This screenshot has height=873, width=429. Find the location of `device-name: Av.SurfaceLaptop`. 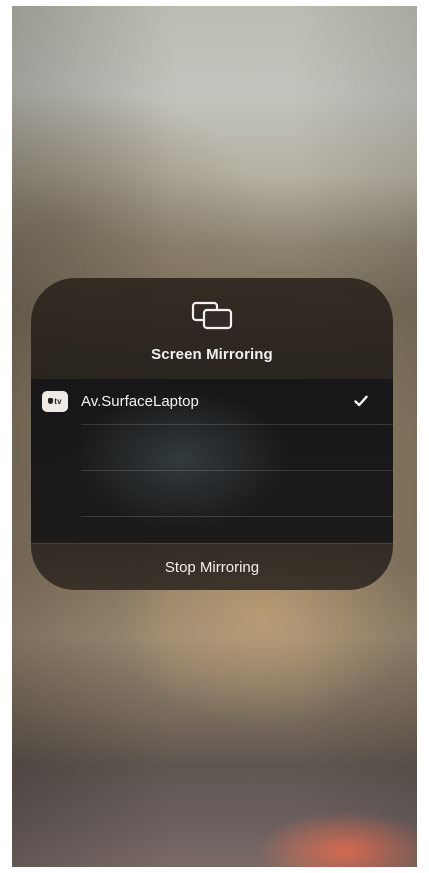

device-name: Av.SurfaceLaptop is located at coordinates (140, 401).